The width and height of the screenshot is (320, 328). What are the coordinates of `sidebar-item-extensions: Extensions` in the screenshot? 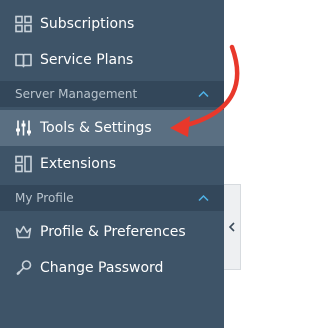 It's located at (112, 164).